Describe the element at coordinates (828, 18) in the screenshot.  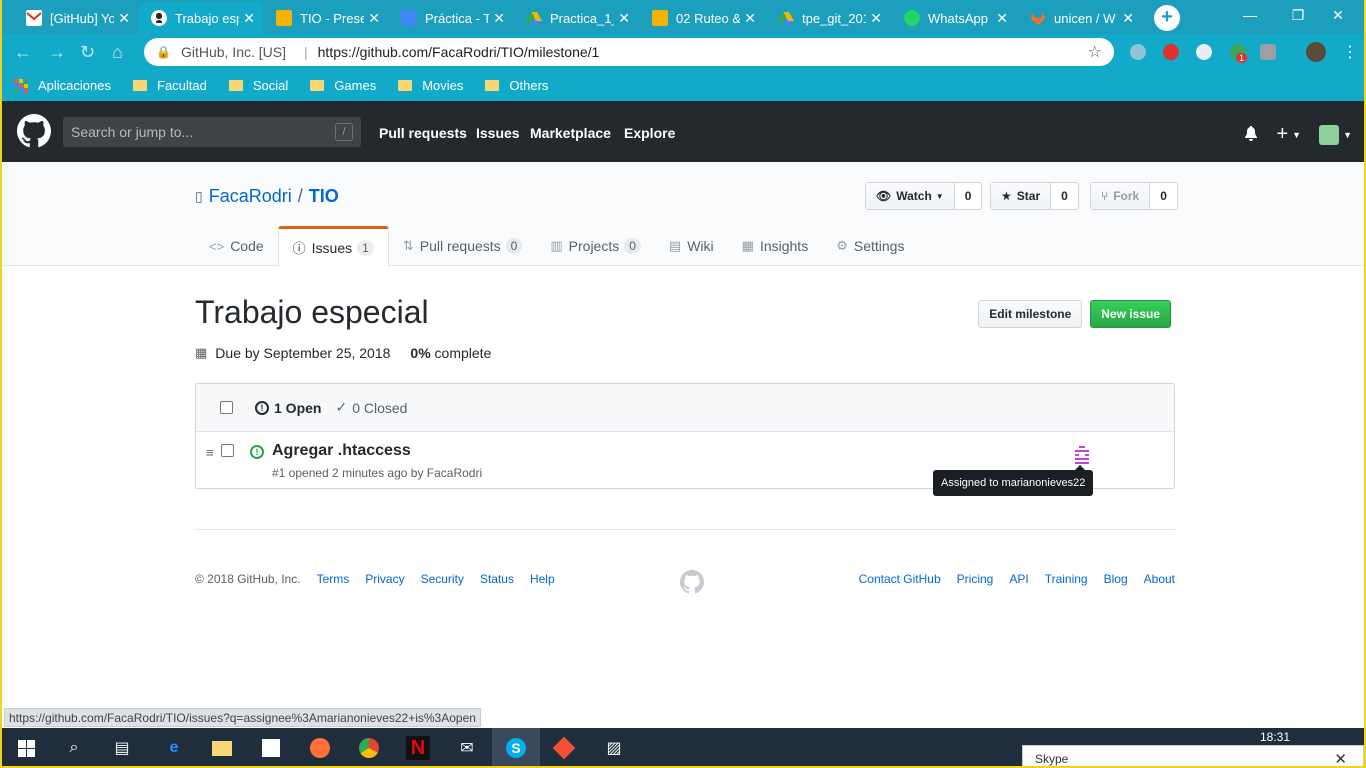
I see `browser-tab: tpe_git_201 ✕` at that location.